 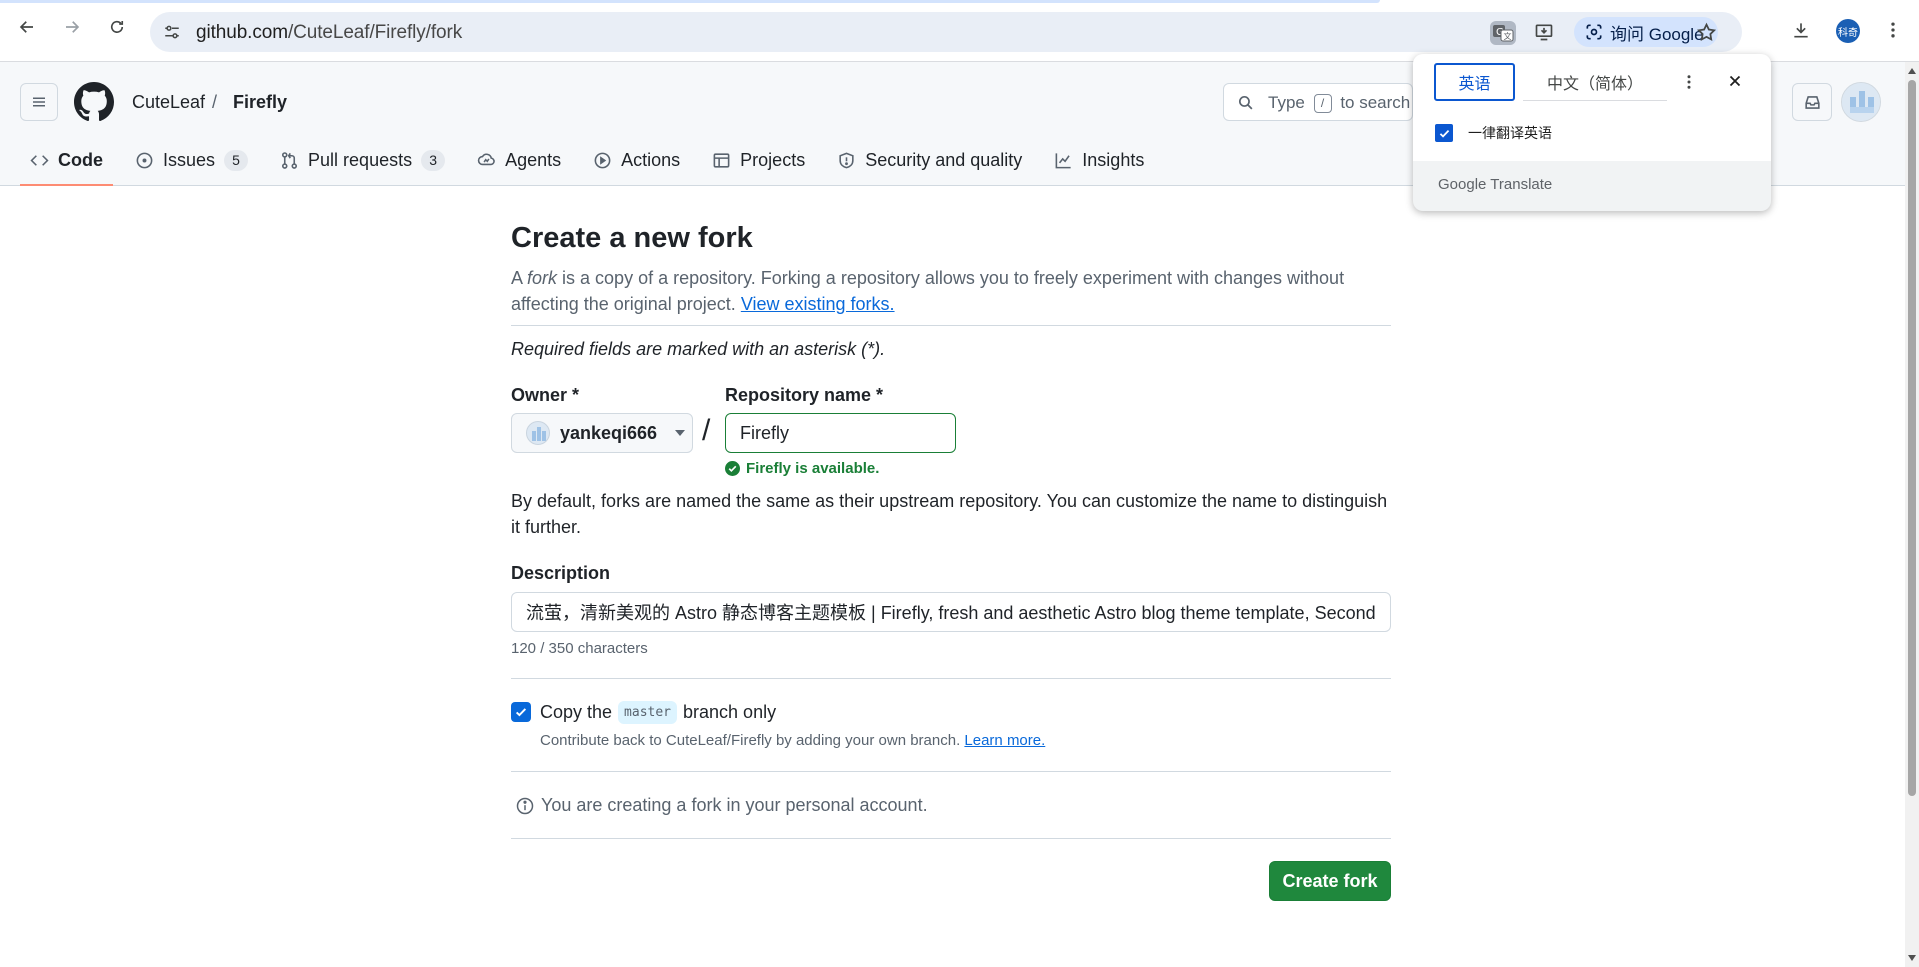 I want to click on check-circle-icon, so click(x=732, y=468).